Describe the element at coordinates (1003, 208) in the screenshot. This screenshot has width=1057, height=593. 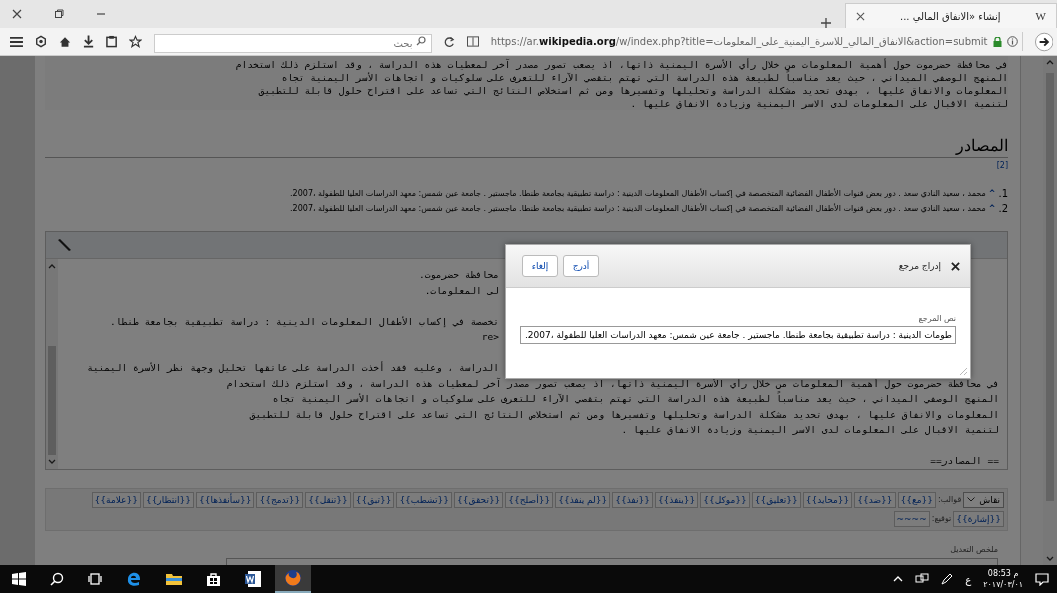
I see `reference-number: 2.` at that location.